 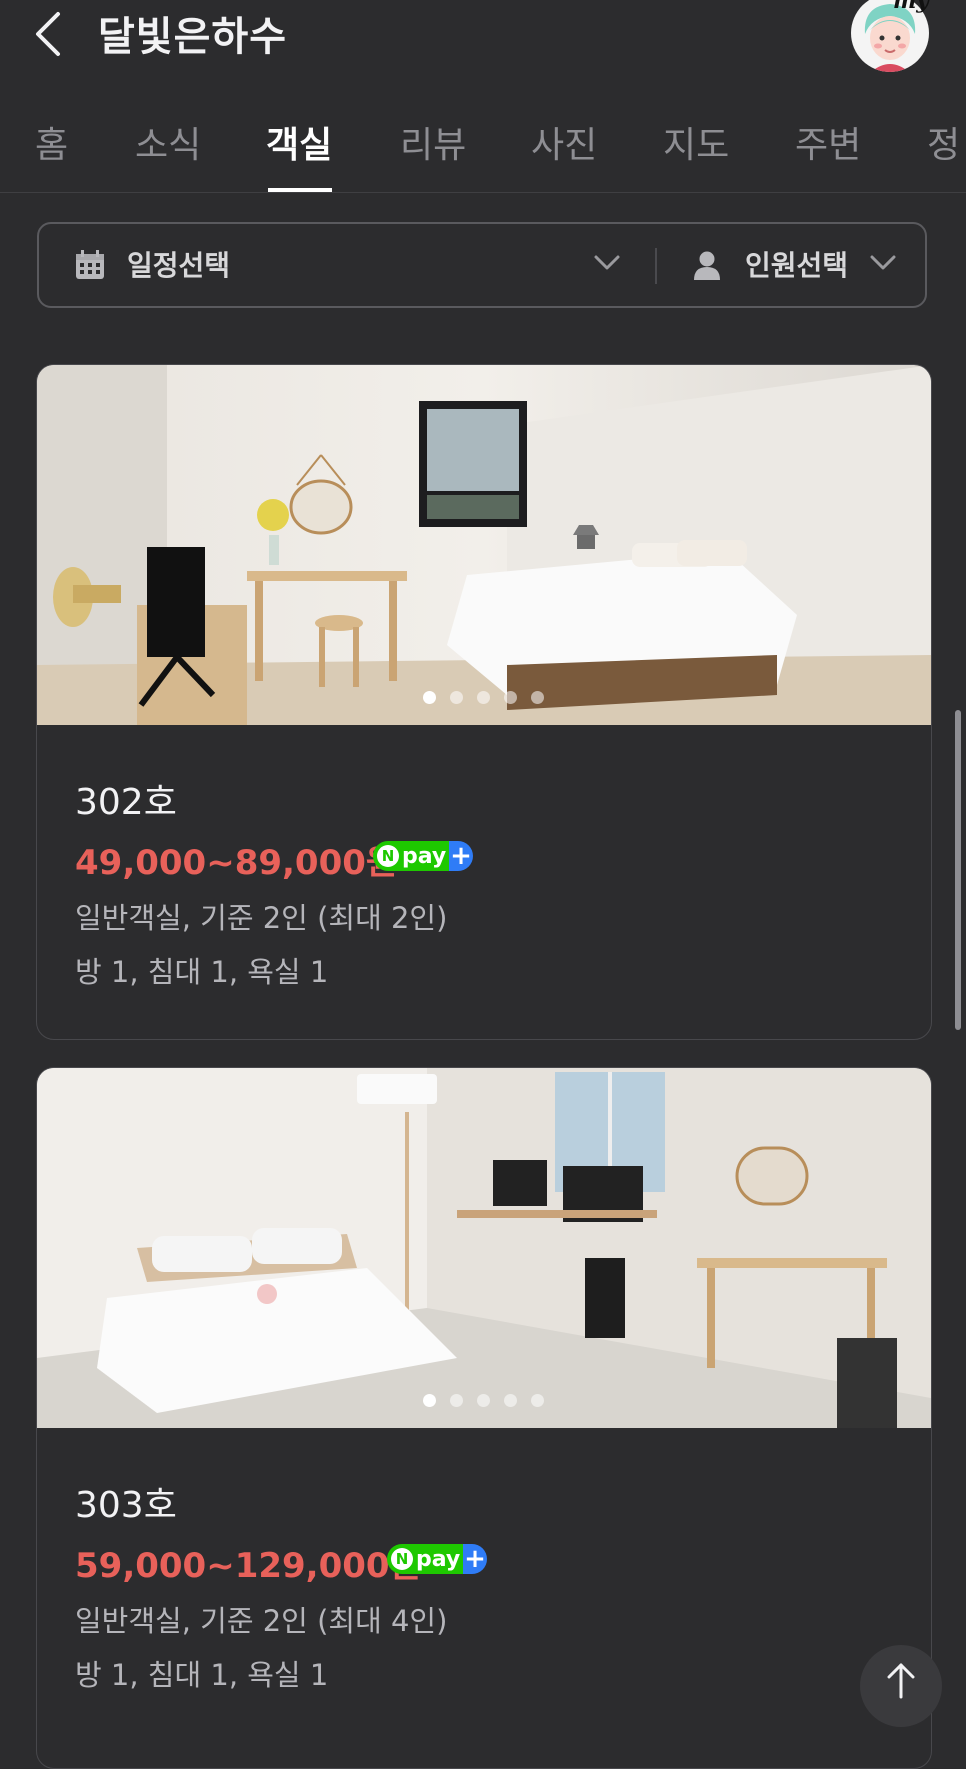 I want to click on tab-reviews: 리뷰, so click(x=433, y=142).